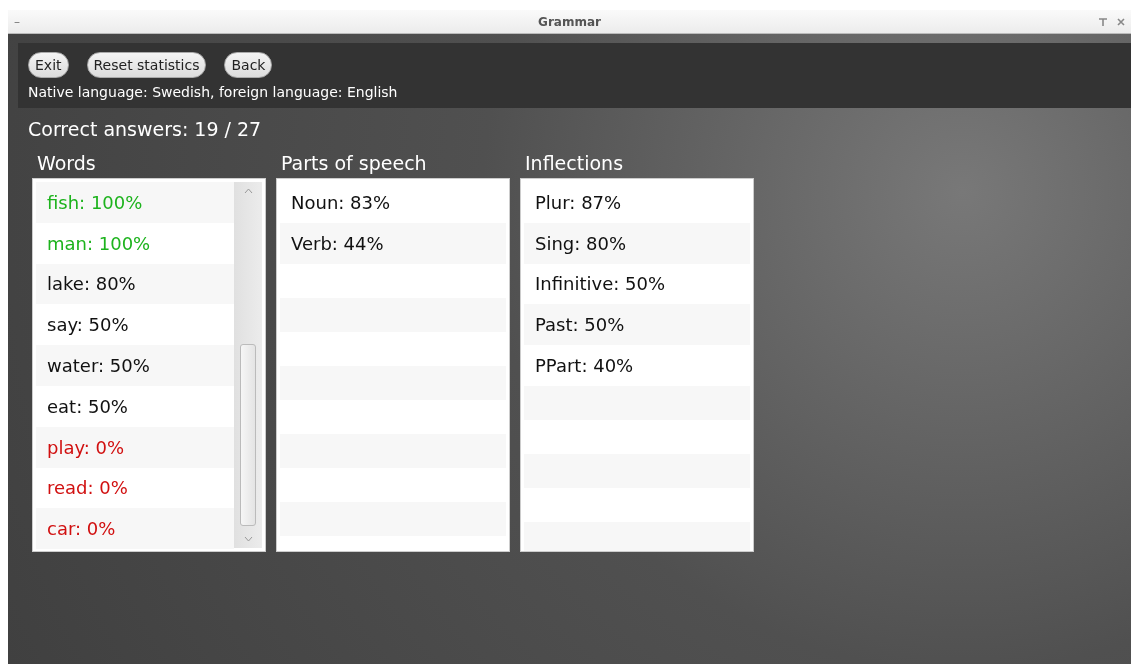  Describe the element at coordinates (213, 92) in the screenshot. I see `language-info: Native language: Swedish, foreign language: English` at that location.